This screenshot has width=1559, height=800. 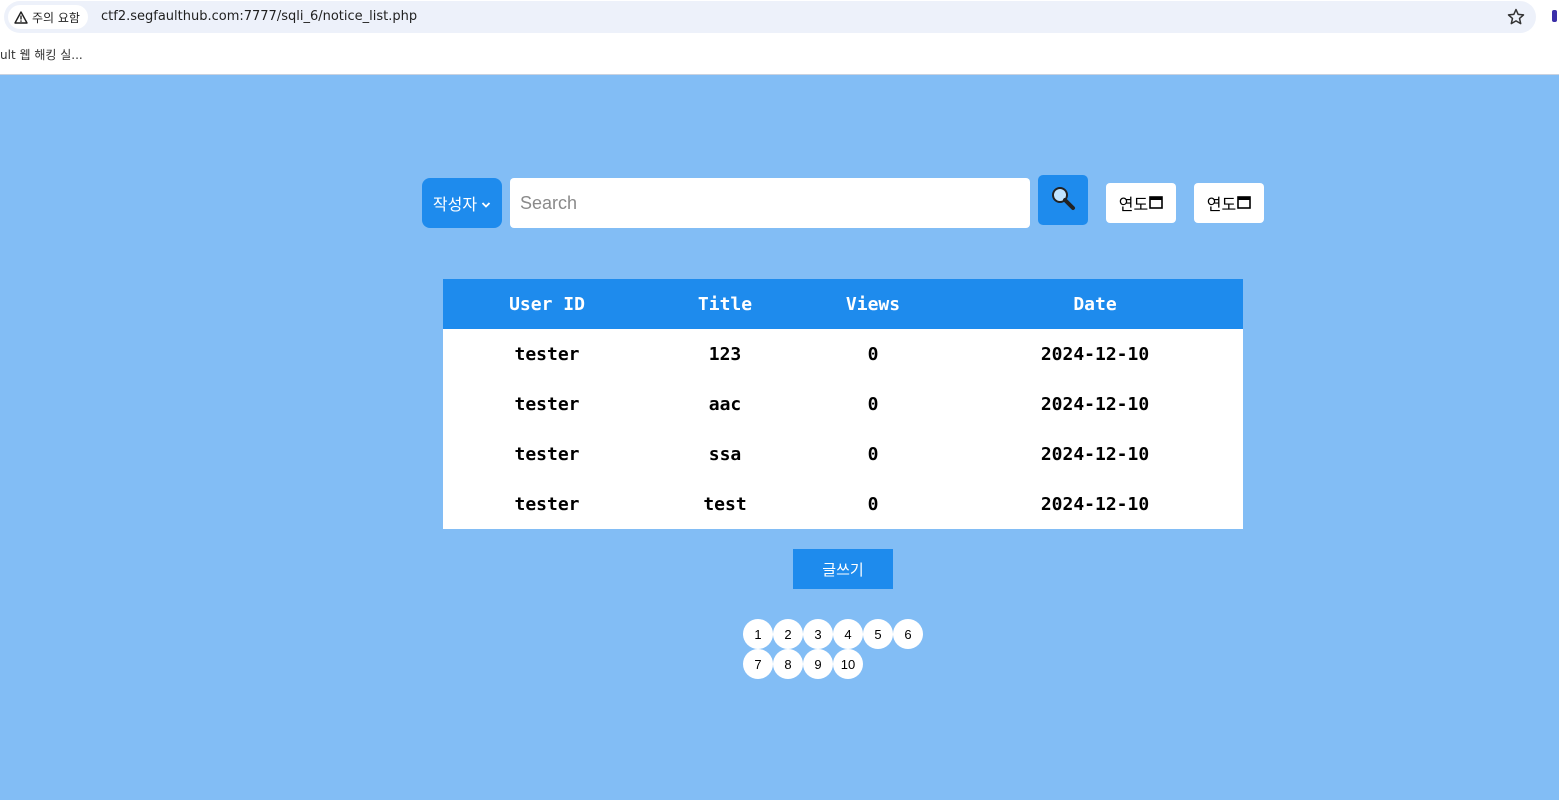 What do you see at coordinates (725, 454) in the screenshot?
I see `cell-title: ssa` at bounding box center [725, 454].